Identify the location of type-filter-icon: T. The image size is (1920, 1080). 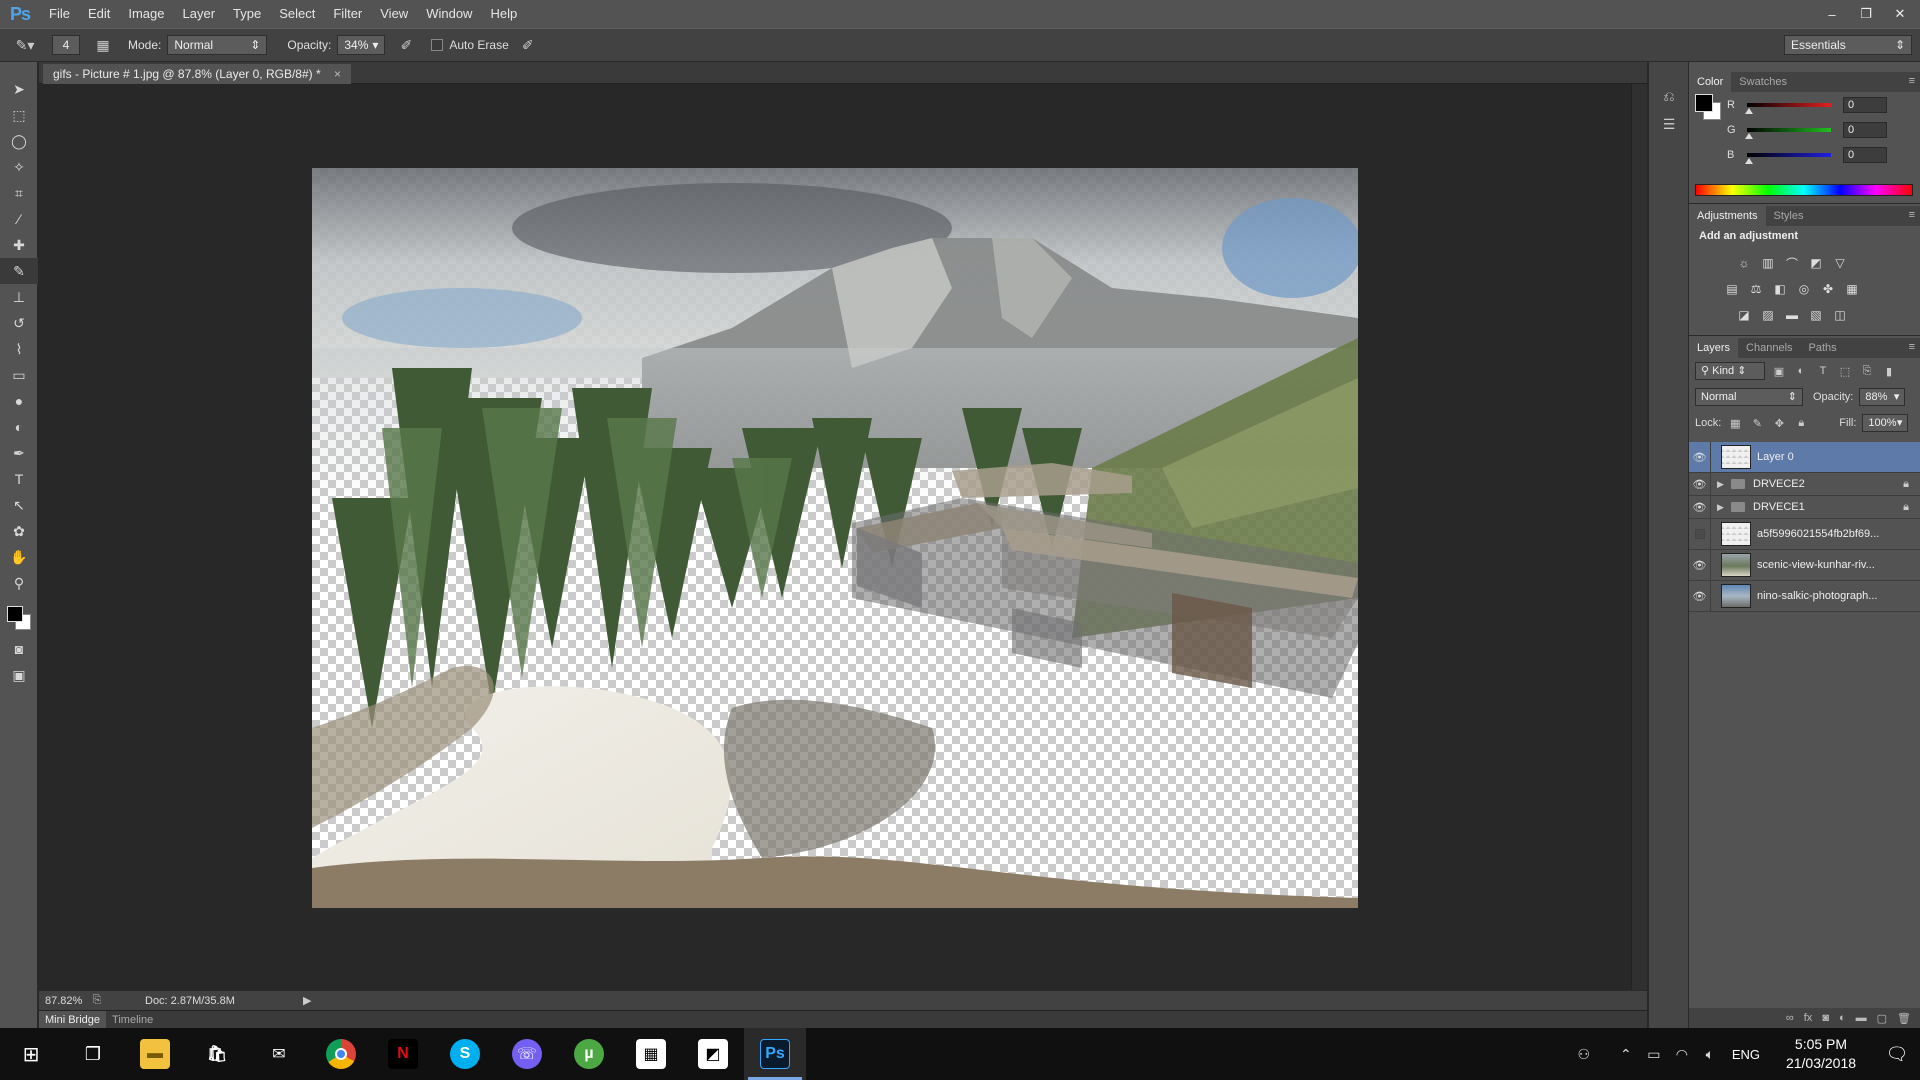
(1823, 371).